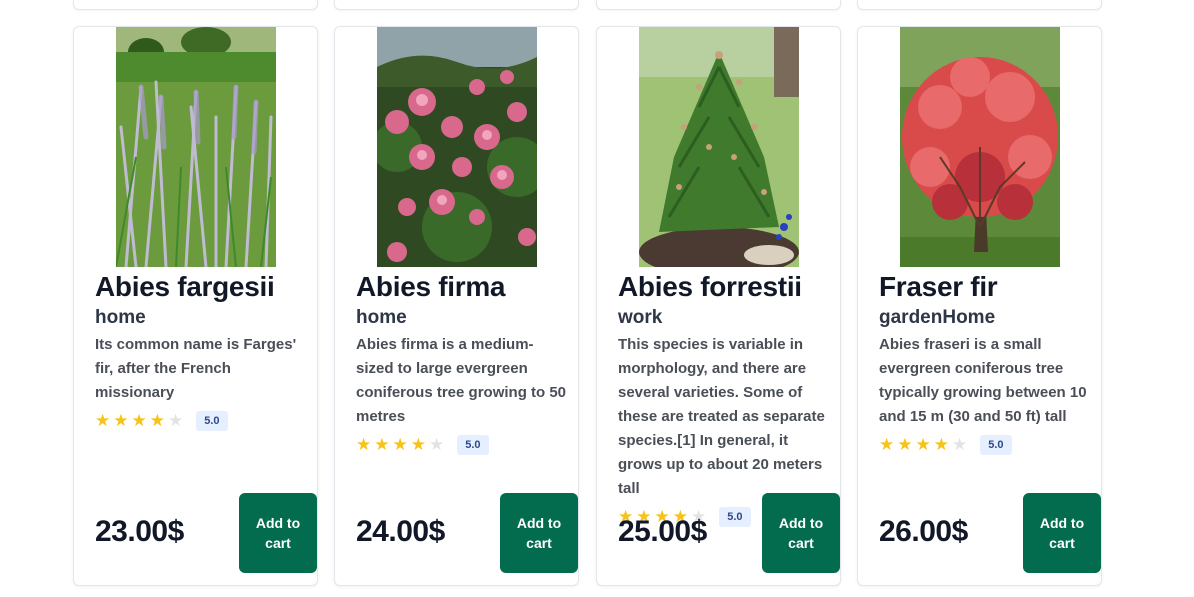 The image size is (1194, 597). What do you see at coordinates (431, 287) in the screenshot?
I see `product-title: Abies firma` at bounding box center [431, 287].